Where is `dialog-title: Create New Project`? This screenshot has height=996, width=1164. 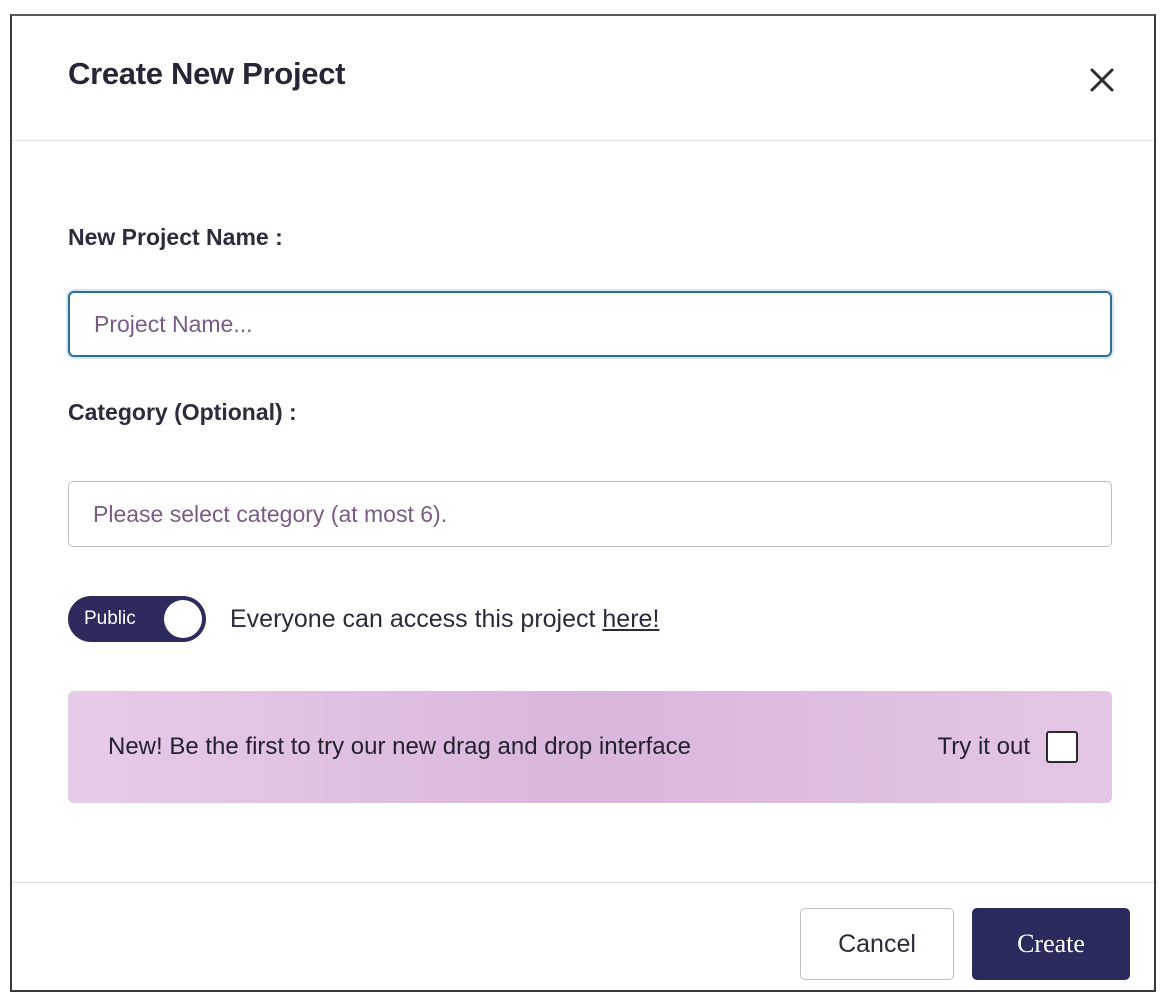
dialog-title: Create New Project is located at coordinates (207, 73).